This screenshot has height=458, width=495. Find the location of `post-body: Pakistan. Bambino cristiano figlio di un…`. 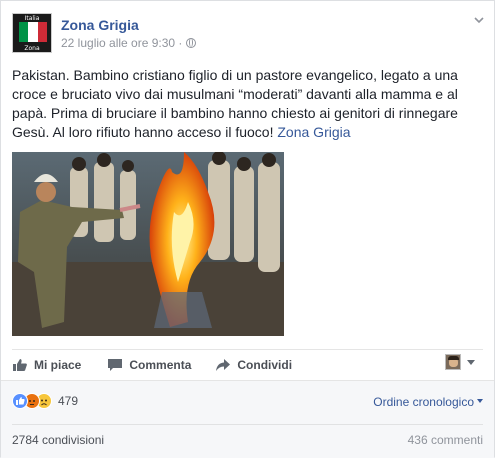

post-body: Pakistan. Bambino cristiano figlio di un… is located at coordinates (235, 103).